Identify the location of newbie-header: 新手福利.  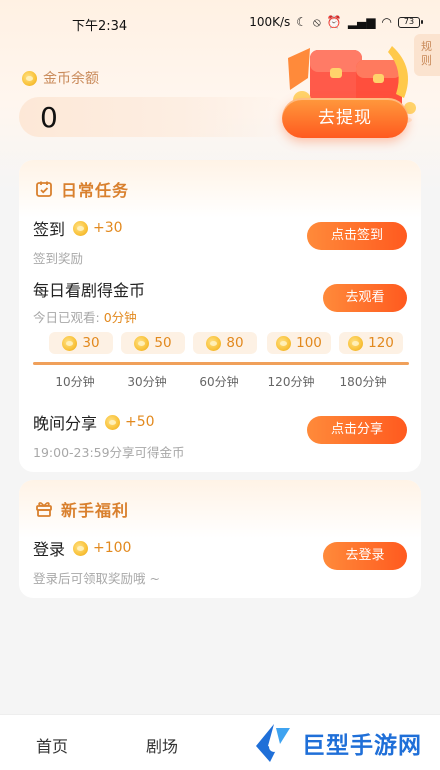
(220, 509).